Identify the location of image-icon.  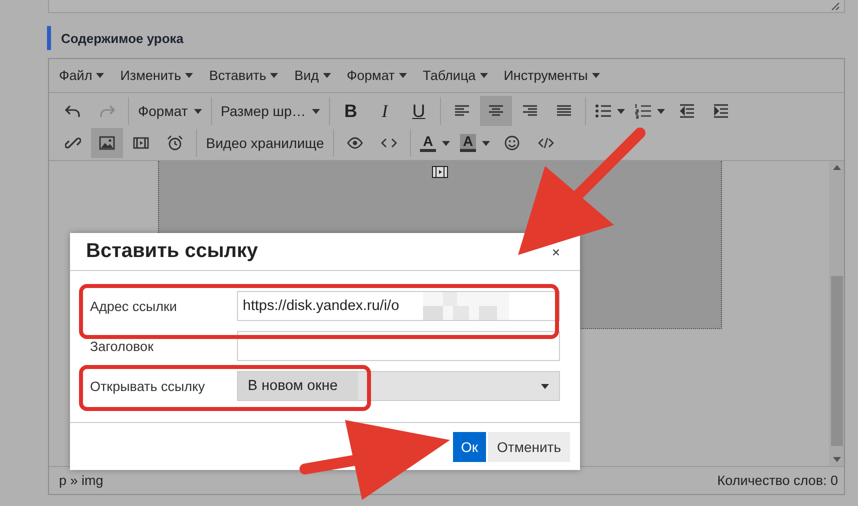
(107, 143).